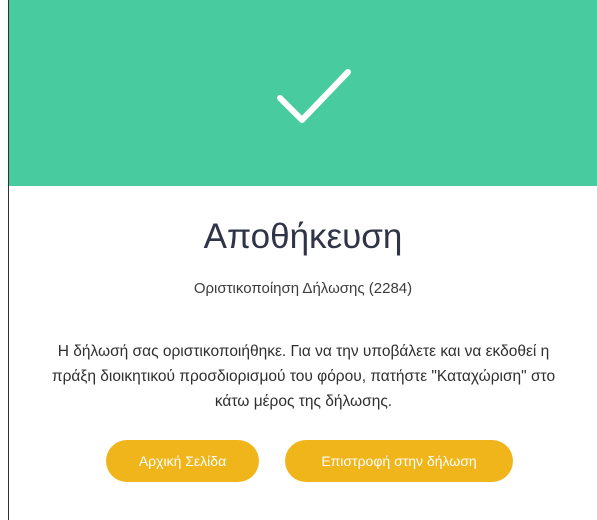  Describe the element at coordinates (303, 288) in the screenshot. I see `dialog-subtitle: Οριστικοποίηση Δήλωσης (2284)` at that location.